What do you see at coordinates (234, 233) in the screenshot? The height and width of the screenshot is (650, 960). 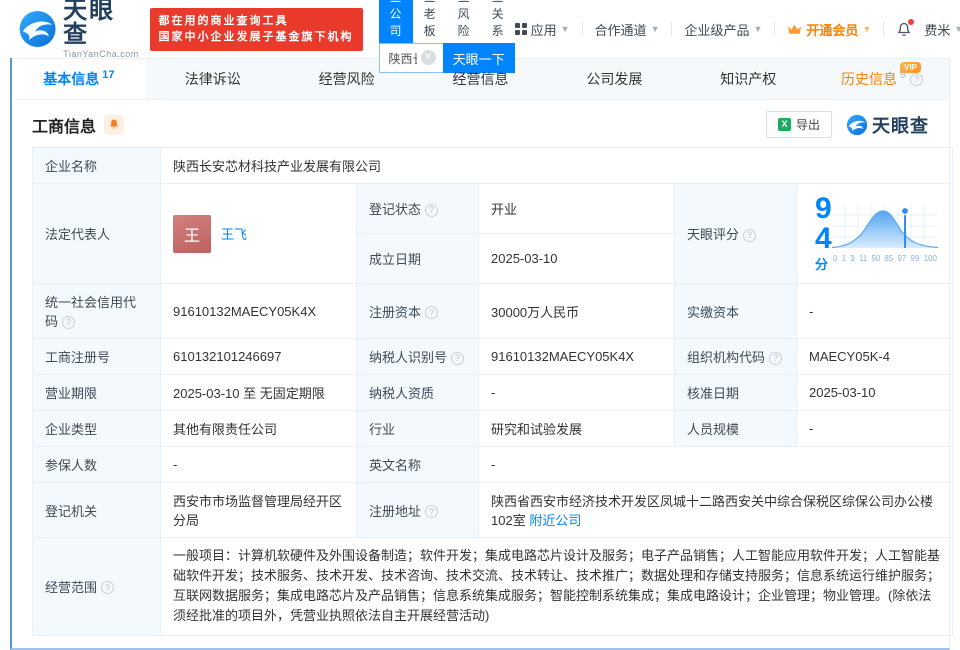 I see `legal-rep-link: 王飞` at bounding box center [234, 233].